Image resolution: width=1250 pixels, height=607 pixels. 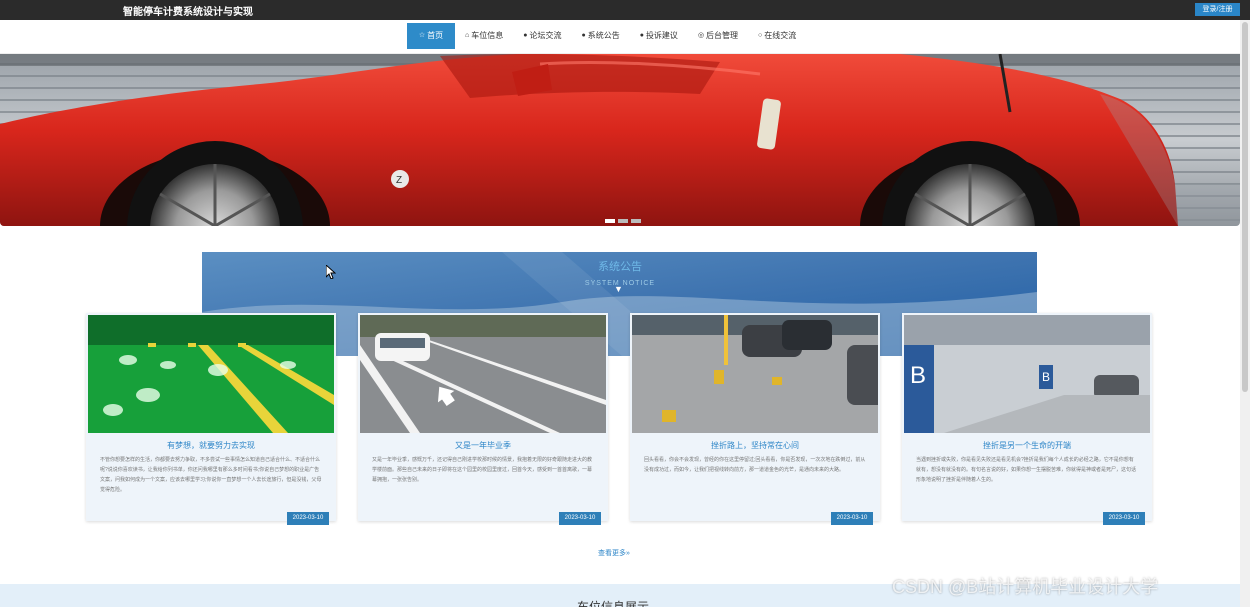 I want to click on nav-item-label: 论坛交流, so click(x=545, y=35).